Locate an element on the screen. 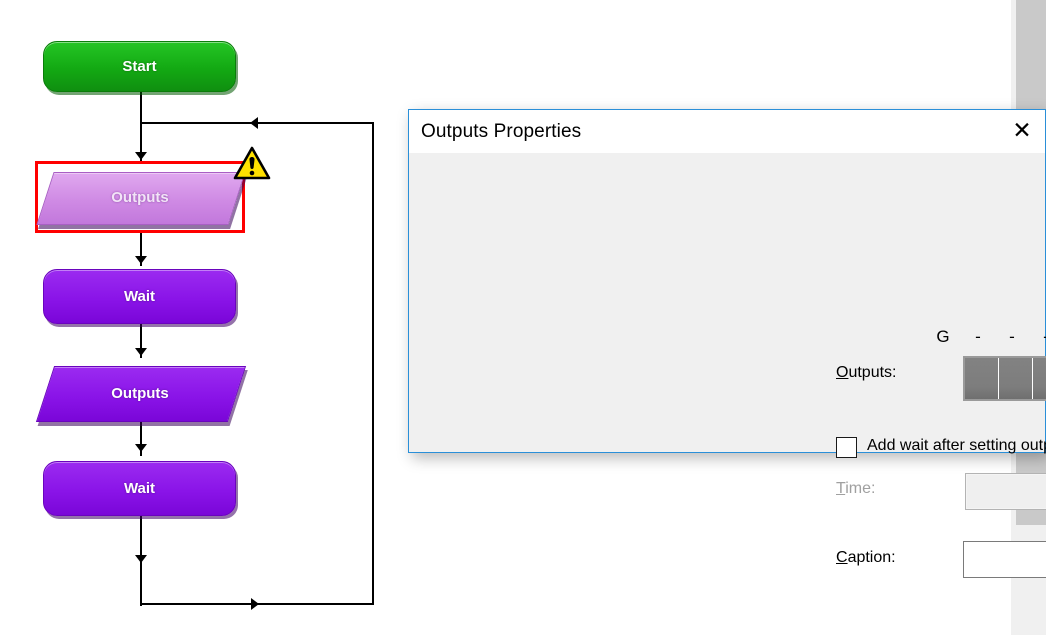 The width and height of the screenshot is (1046, 635). caption-input is located at coordinates (1004, 559).